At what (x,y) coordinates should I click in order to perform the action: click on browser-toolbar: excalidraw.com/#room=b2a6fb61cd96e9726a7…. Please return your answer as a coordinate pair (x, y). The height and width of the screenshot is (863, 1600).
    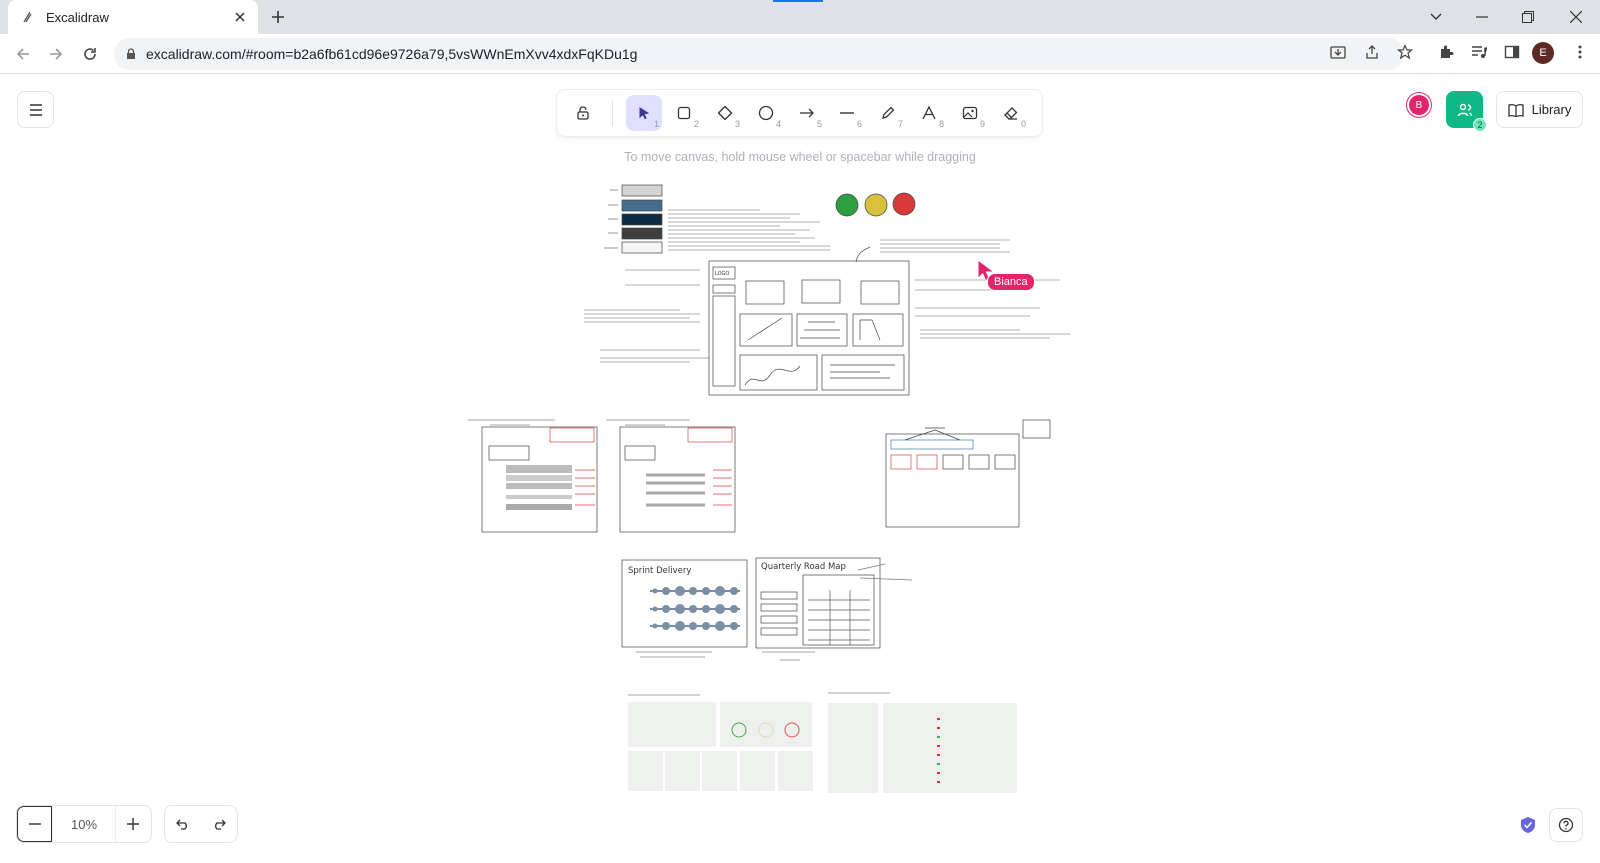
    Looking at the image, I should click on (800, 54).